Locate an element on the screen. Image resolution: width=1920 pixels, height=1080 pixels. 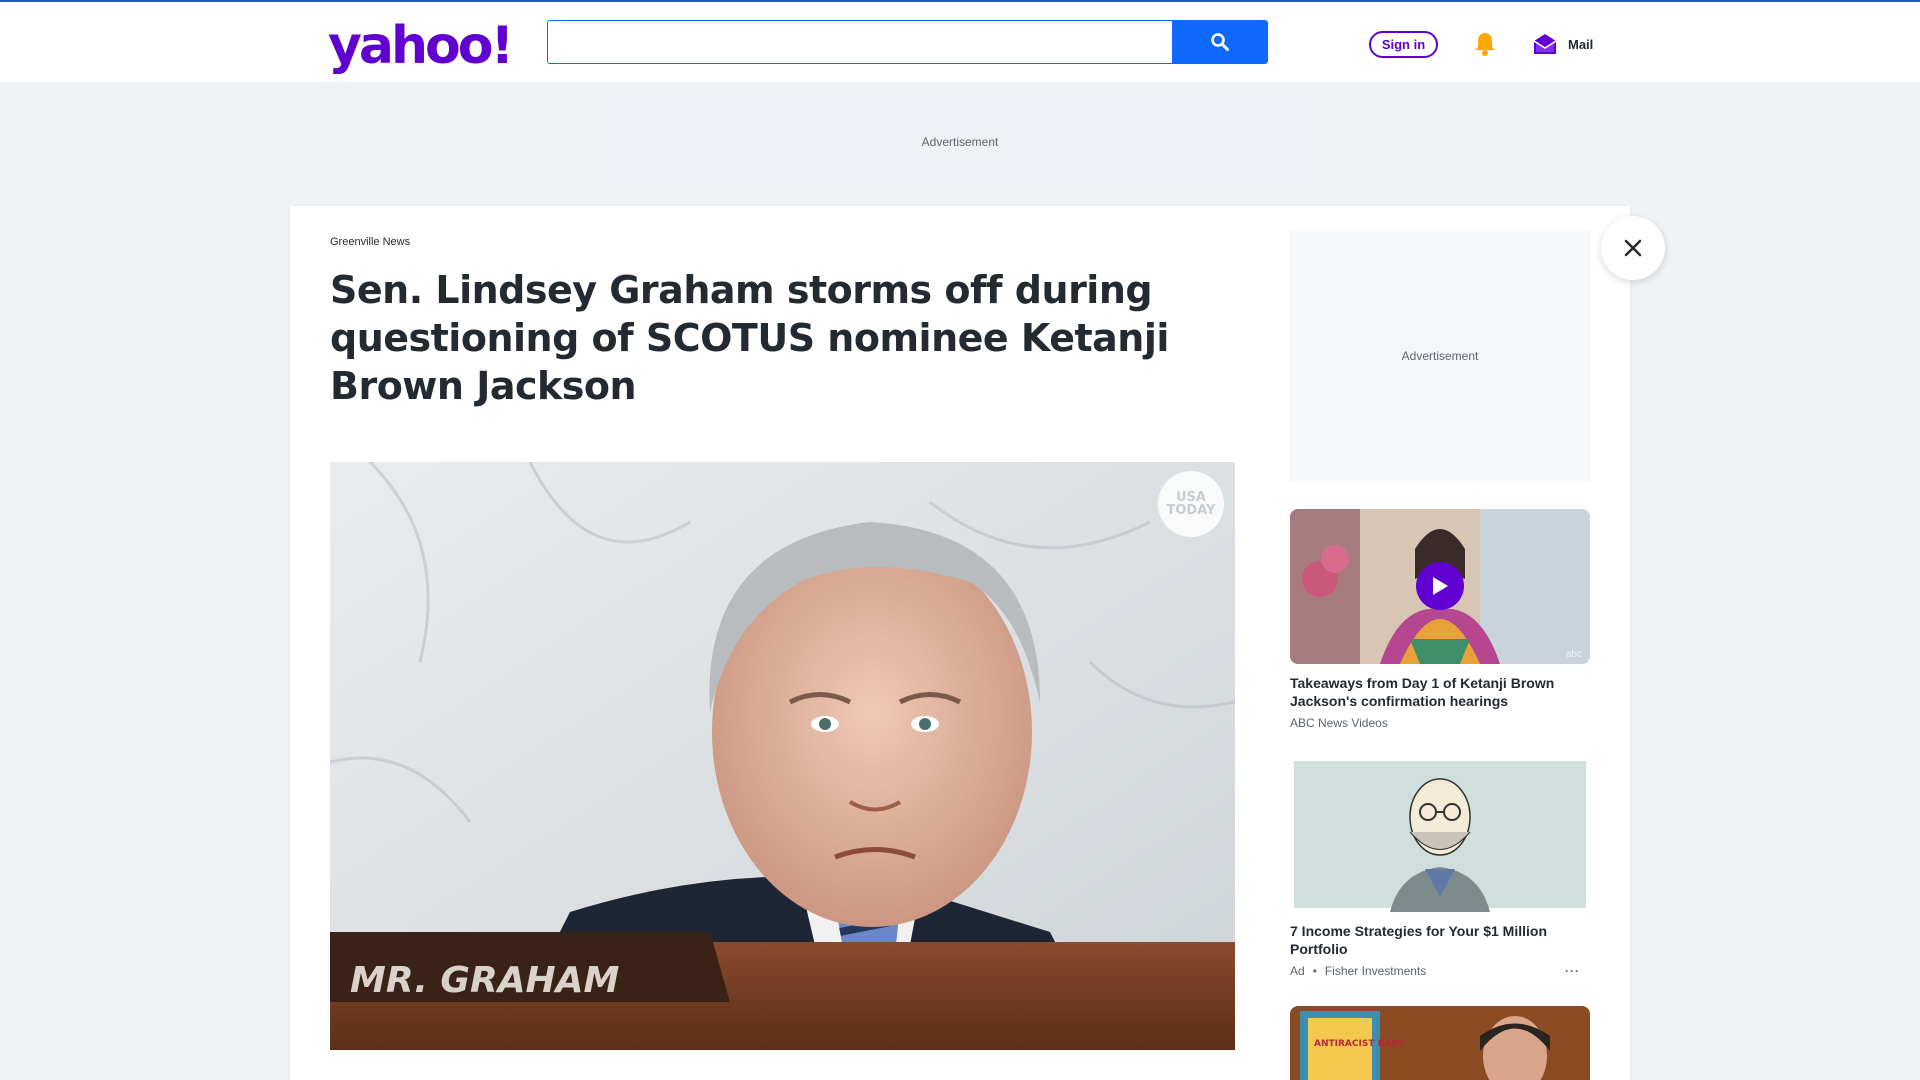
search-icon is located at coordinates (1219, 42).